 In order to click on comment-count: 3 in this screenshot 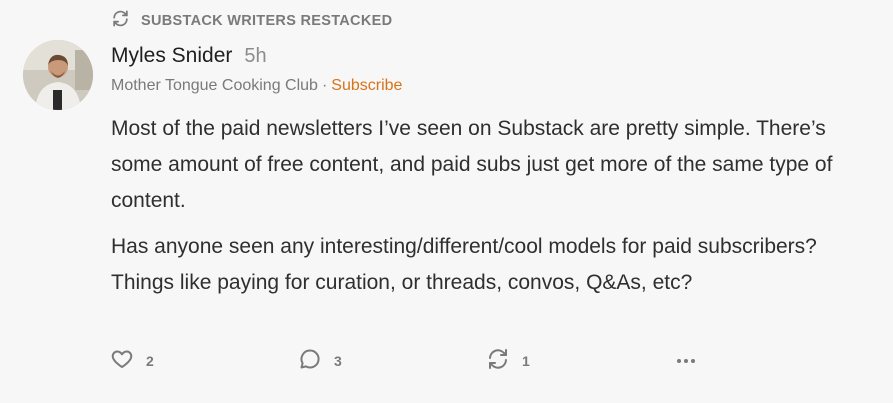, I will do `click(338, 360)`.